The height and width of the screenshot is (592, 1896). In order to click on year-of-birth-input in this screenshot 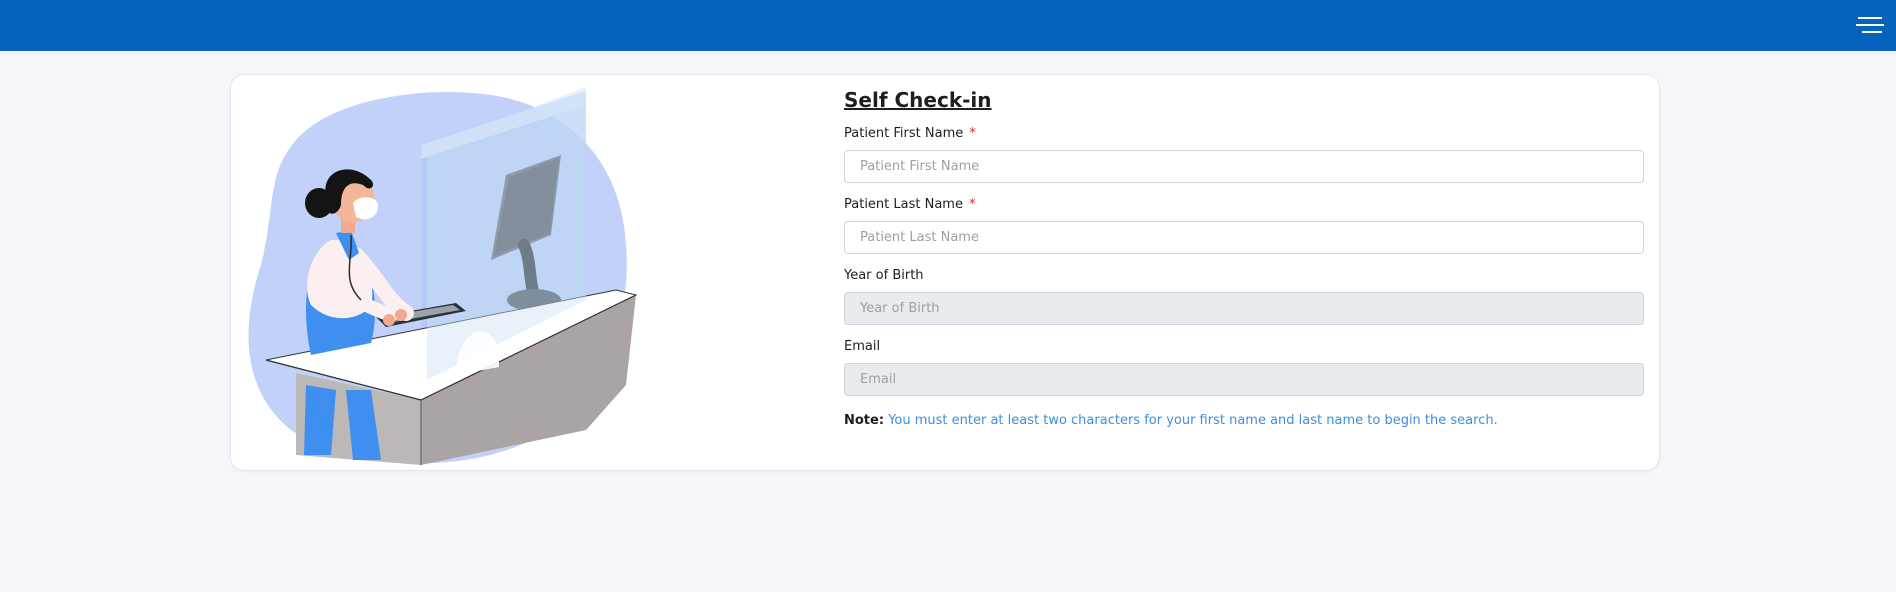, I will do `click(1244, 308)`.